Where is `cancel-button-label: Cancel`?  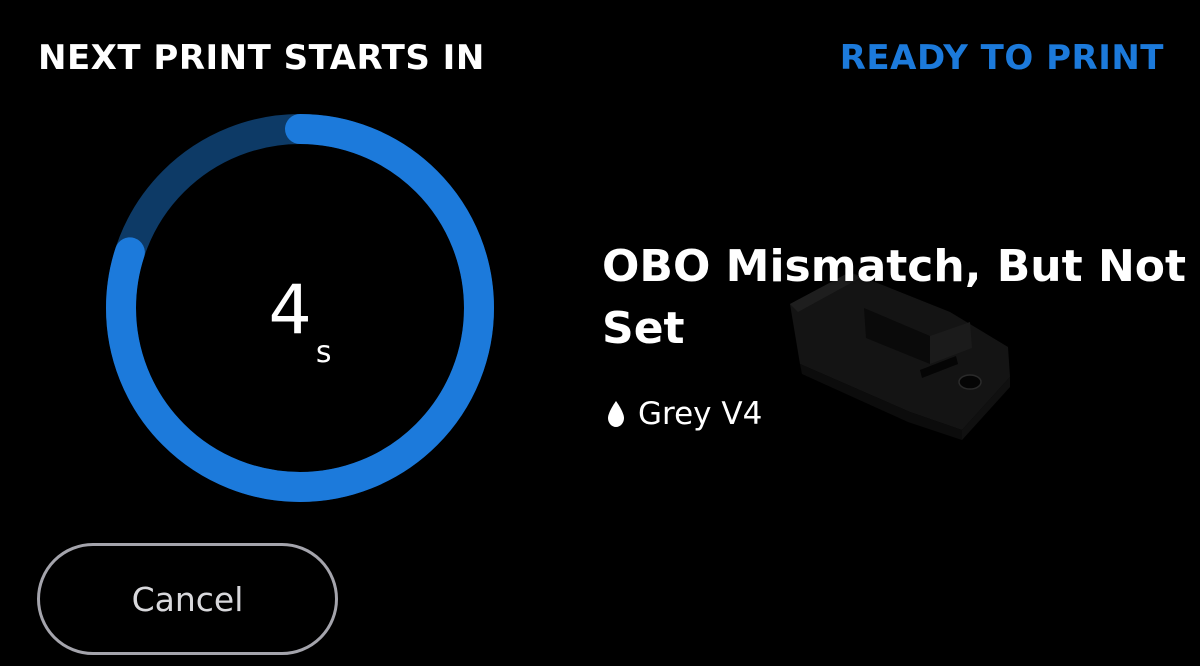
cancel-button-label: Cancel is located at coordinates (187, 599).